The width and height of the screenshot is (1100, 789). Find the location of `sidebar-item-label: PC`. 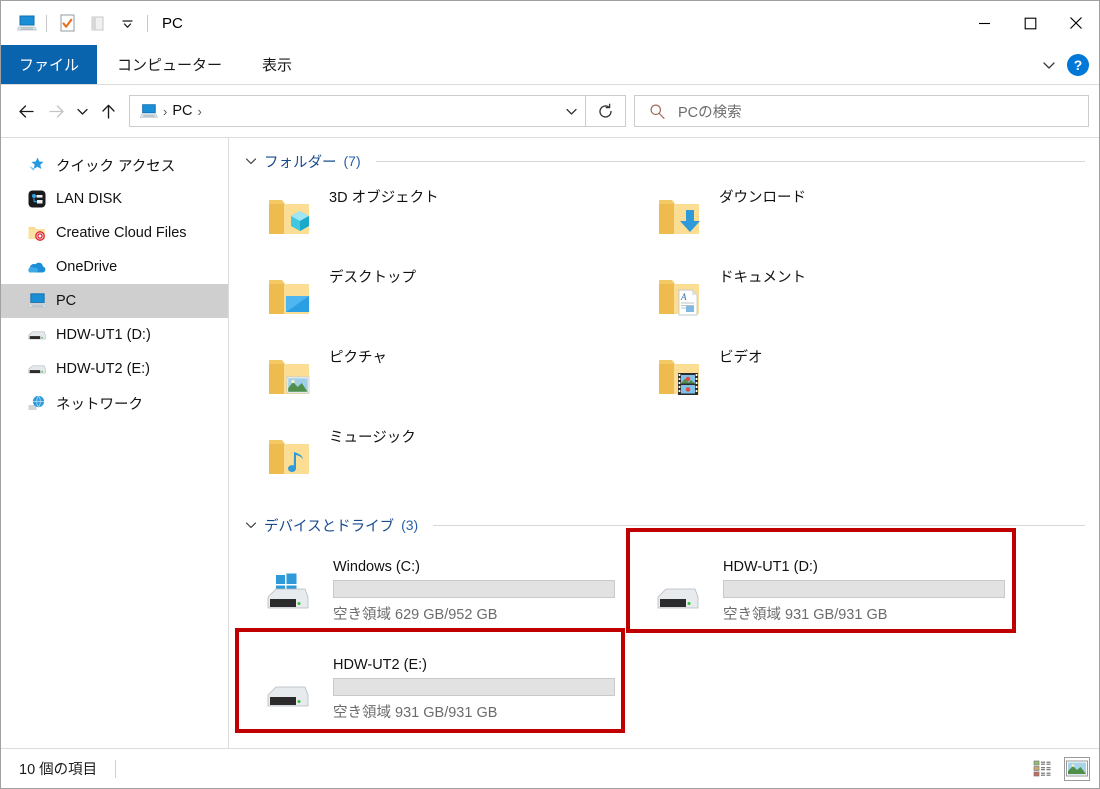

sidebar-item-label: PC is located at coordinates (66, 301).